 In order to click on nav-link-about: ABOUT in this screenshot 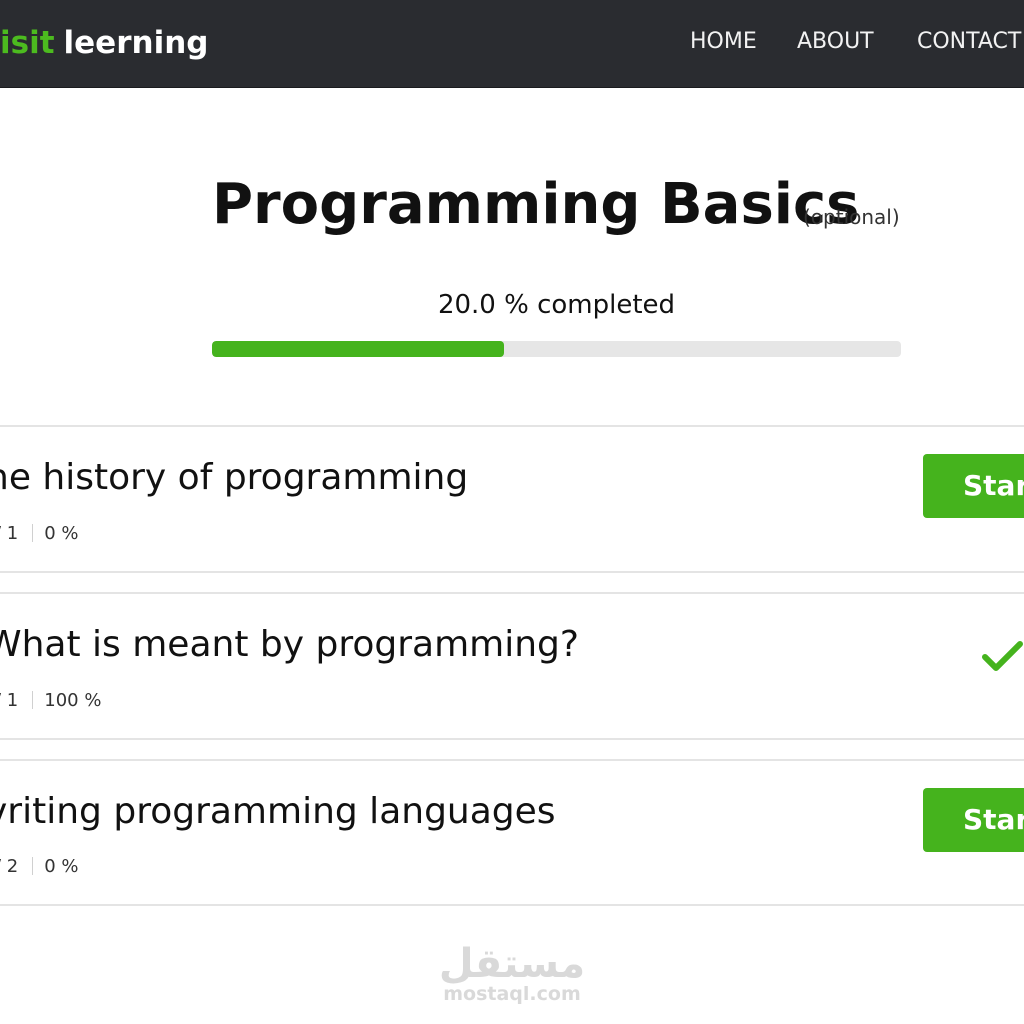, I will do `click(835, 42)`.